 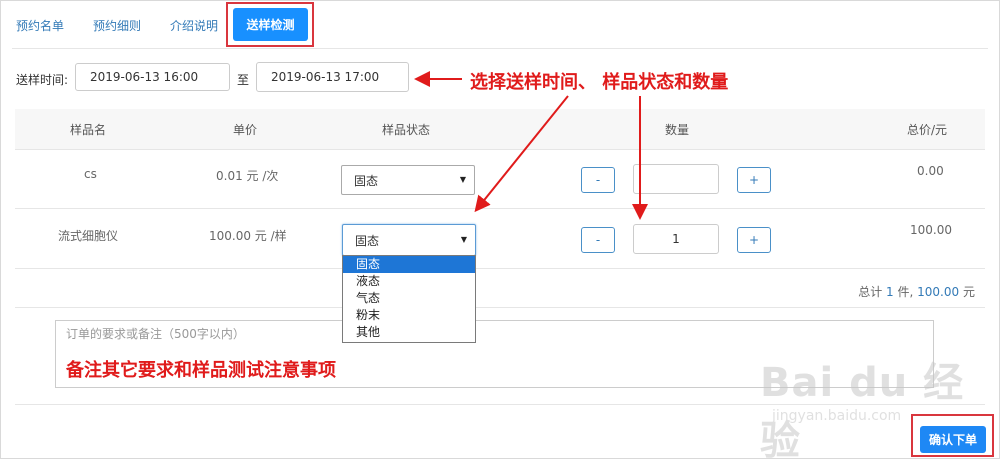 I want to click on confirm-order-button: 确认下单, so click(x=953, y=439).